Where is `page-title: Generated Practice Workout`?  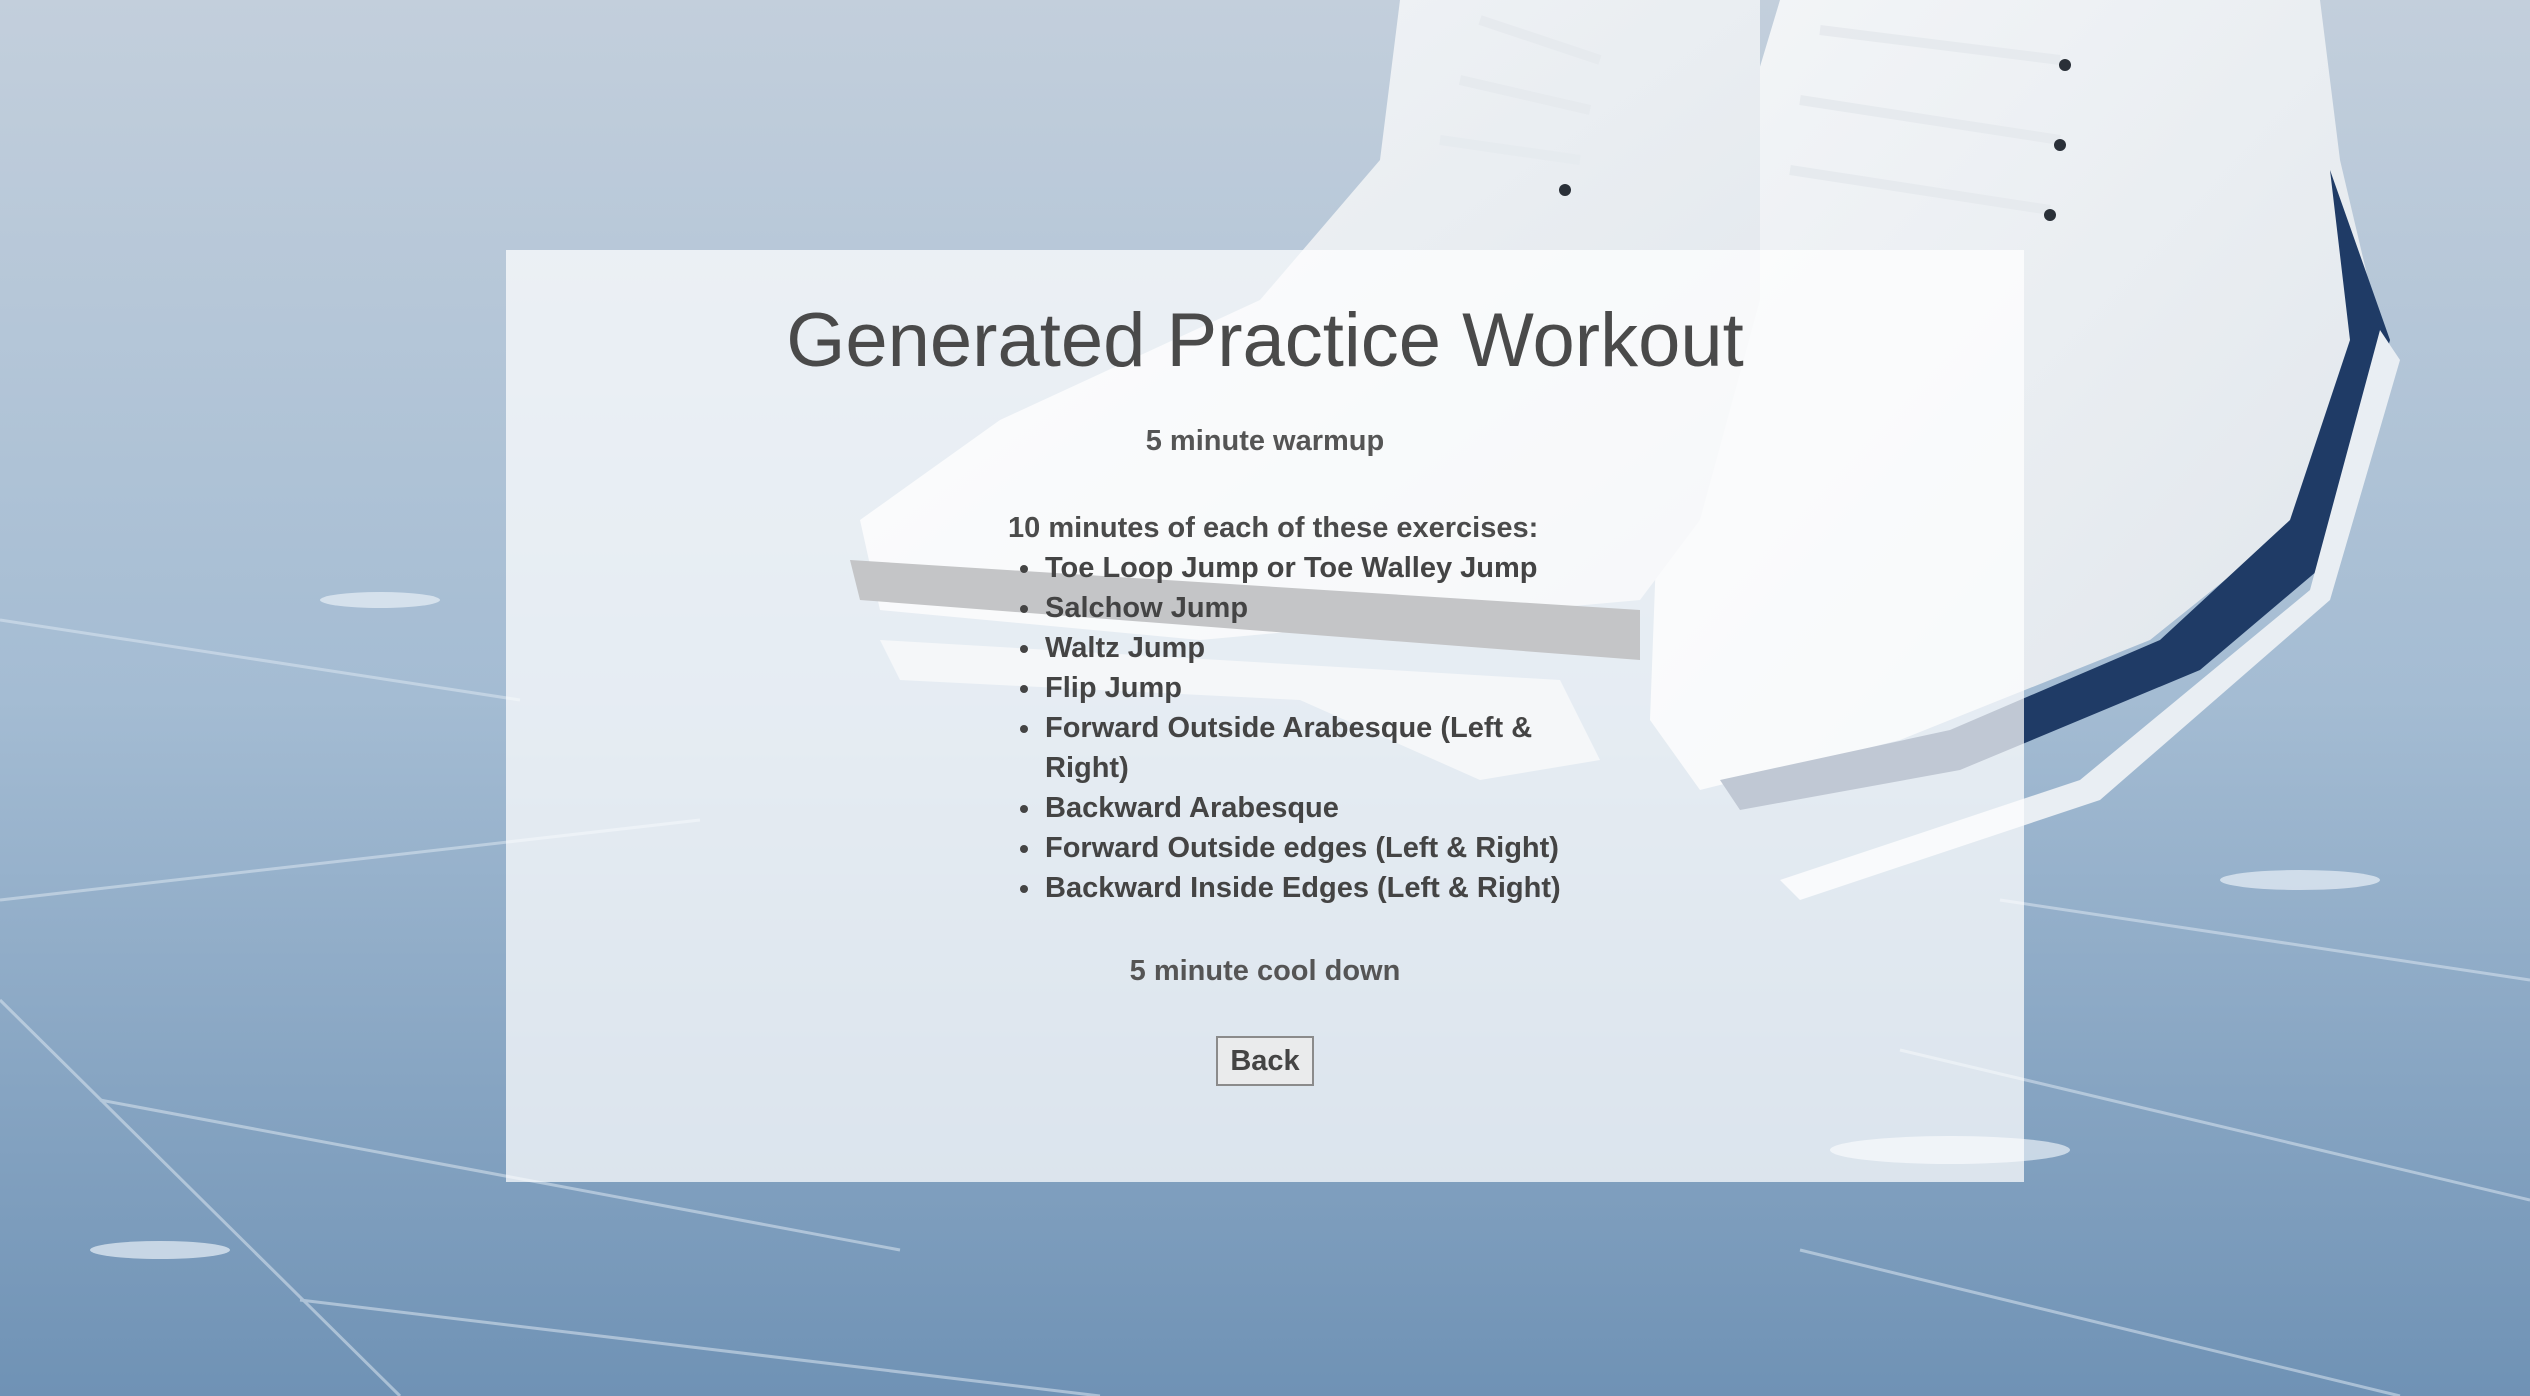
page-title: Generated Practice Workout is located at coordinates (1265, 340).